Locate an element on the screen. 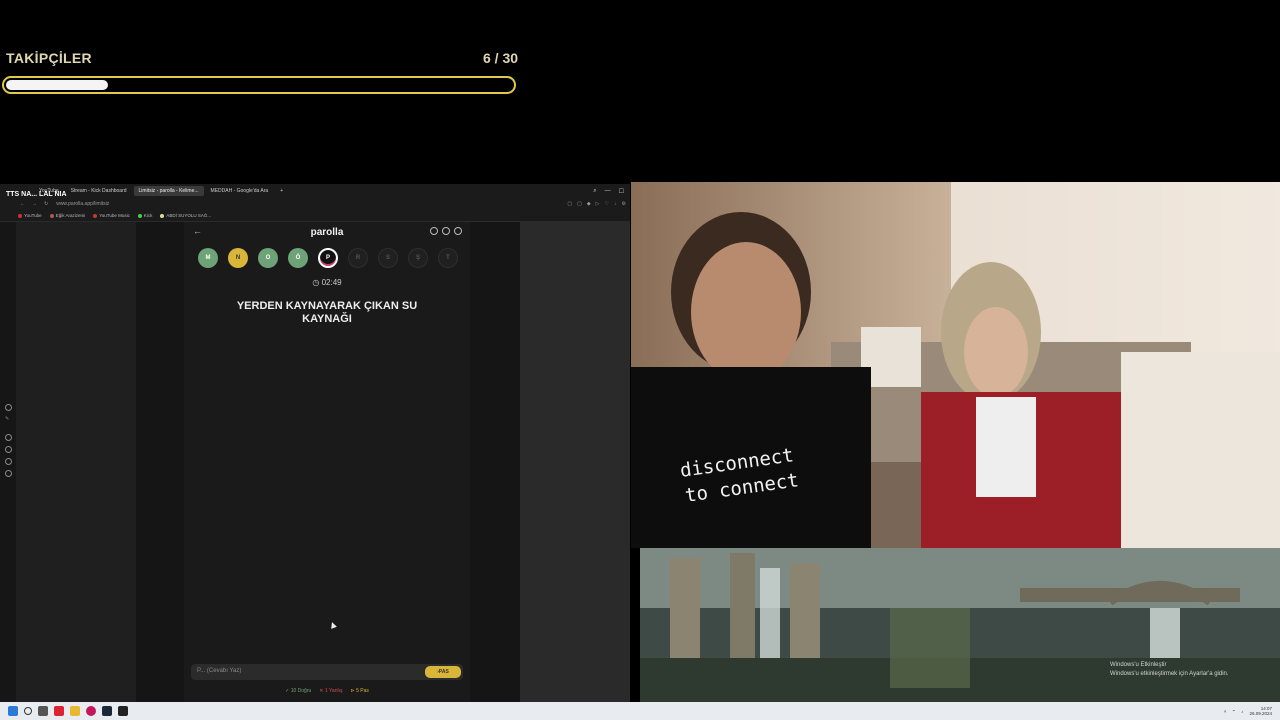 The image size is (1280, 720). new-tab-button: + is located at coordinates (281, 191).